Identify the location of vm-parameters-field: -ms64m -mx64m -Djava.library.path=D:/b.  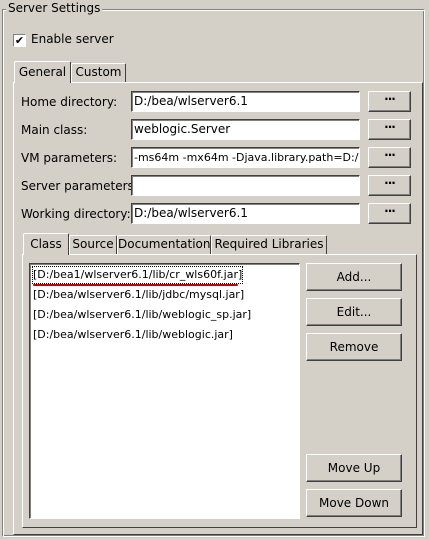
(245, 157).